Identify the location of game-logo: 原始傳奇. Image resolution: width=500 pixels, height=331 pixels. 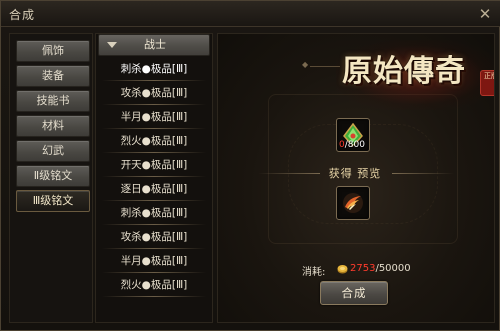
(404, 71).